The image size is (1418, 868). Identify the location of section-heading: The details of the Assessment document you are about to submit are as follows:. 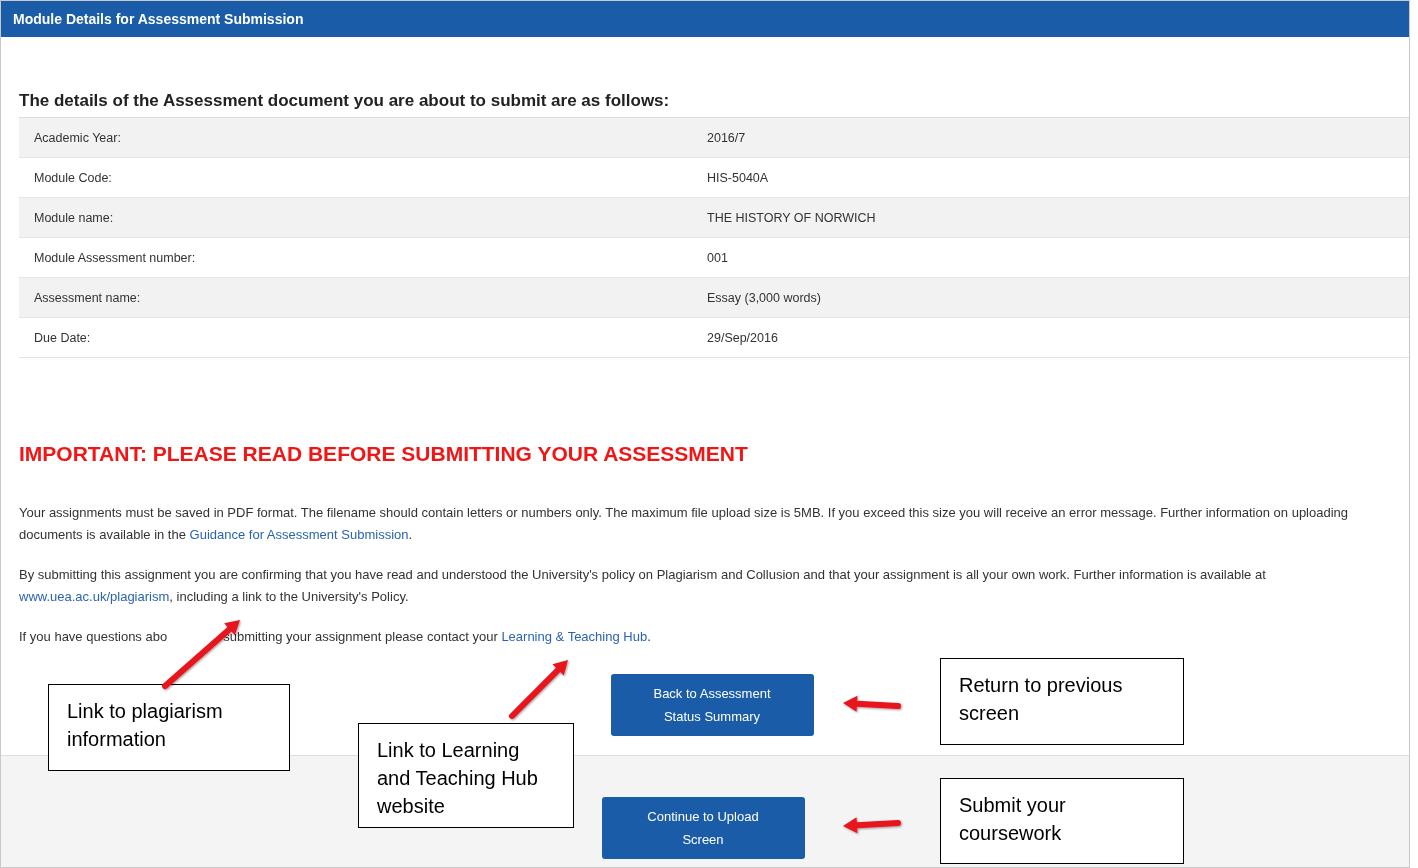
(345, 101).